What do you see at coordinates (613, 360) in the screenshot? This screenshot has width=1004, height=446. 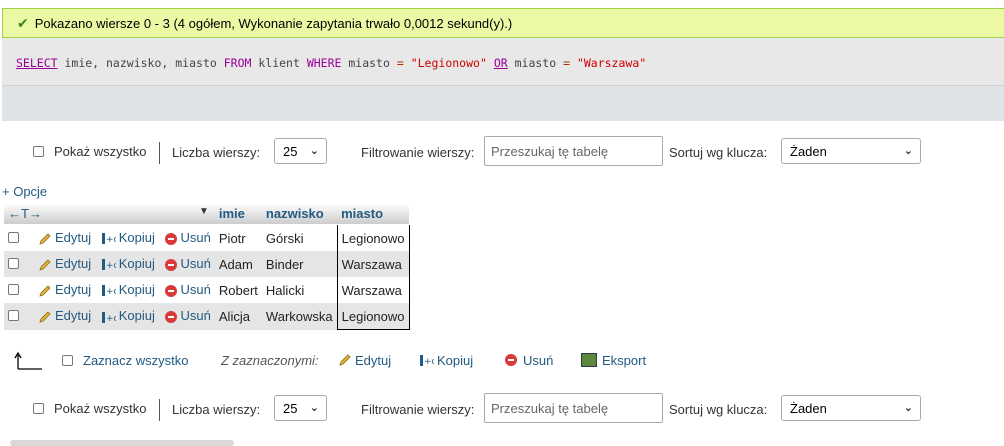 I see `bulk-export-button: Eksport` at bounding box center [613, 360].